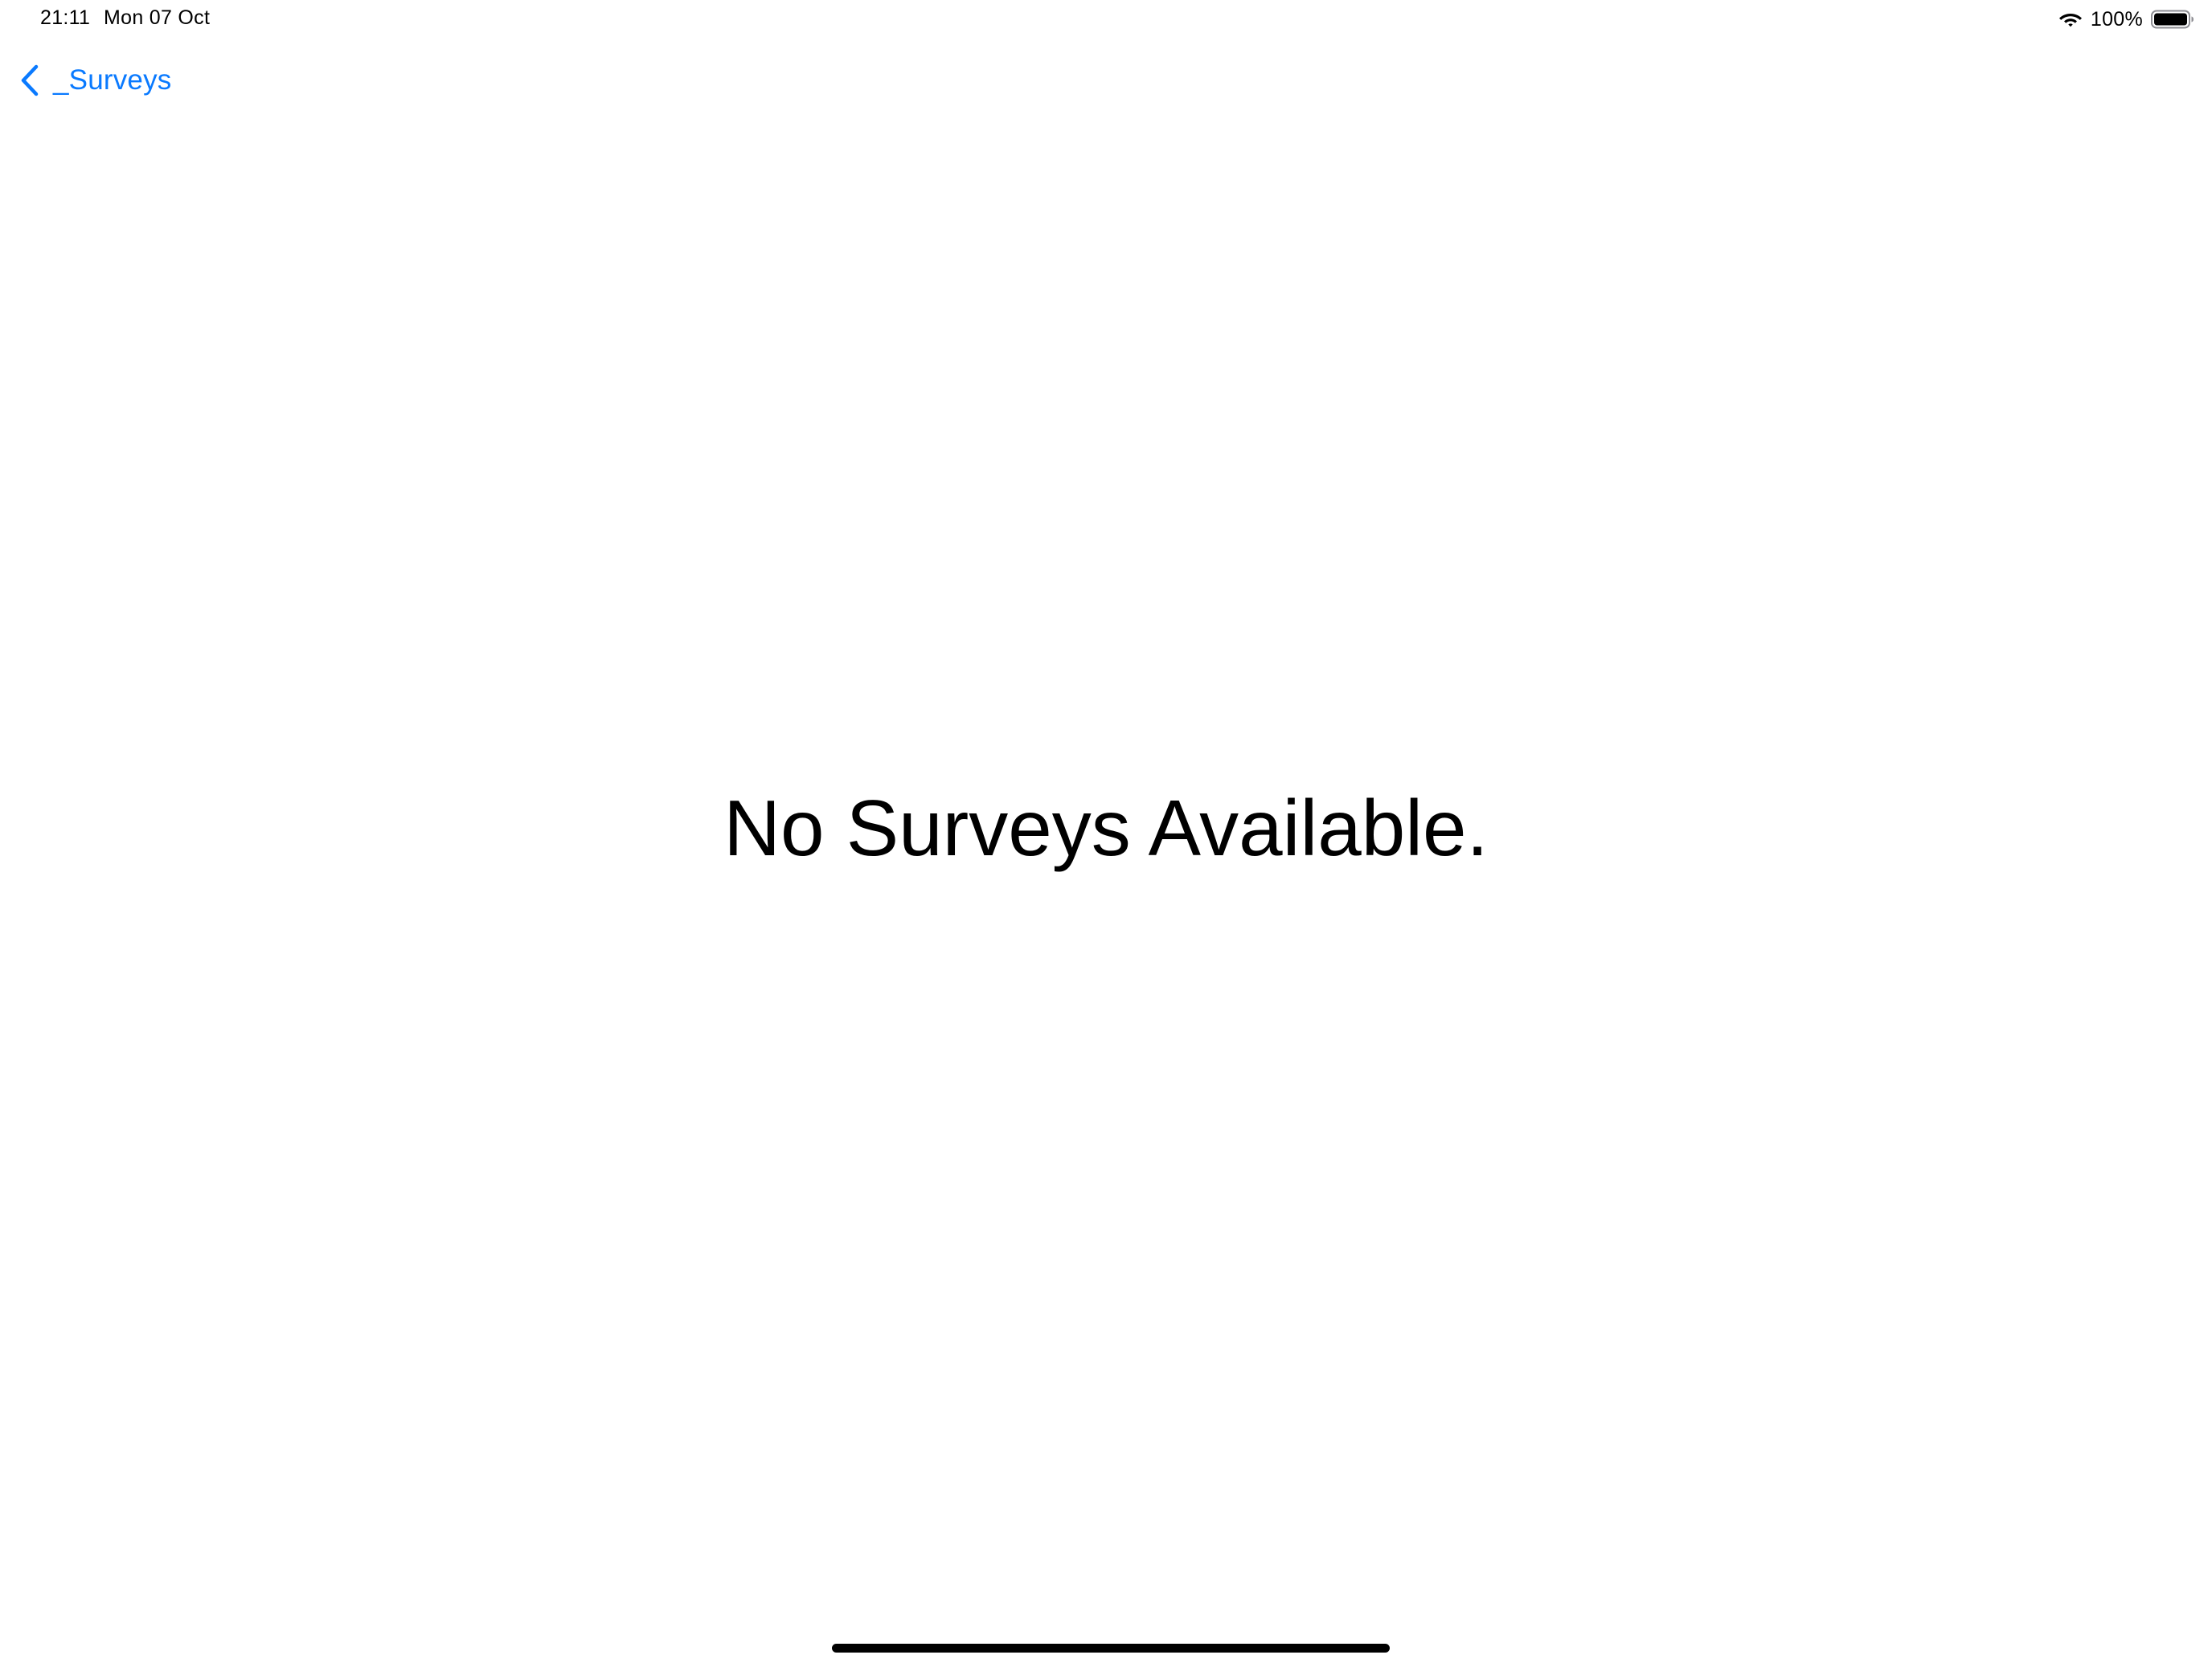 This screenshot has height=1659, width=2212. What do you see at coordinates (65, 17) in the screenshot?
I see `status-time: 21:11` at bounding box center [65, 17].